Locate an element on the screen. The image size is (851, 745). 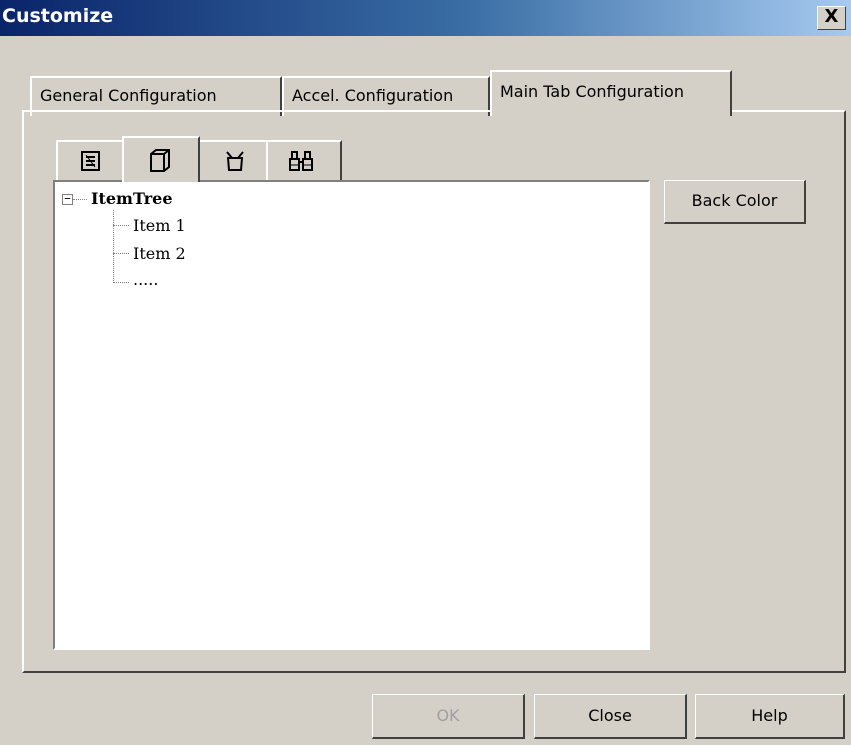
tree-root-node: ItemTree is located at coordinates (132, 198).